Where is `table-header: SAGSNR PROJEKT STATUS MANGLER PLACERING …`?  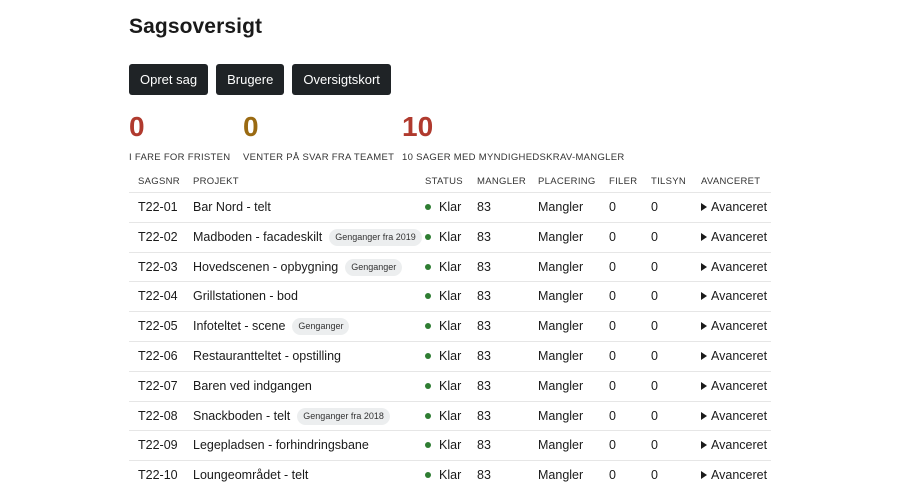
table-header: SAGSNR PROJEKT STATUS MANGLER PLACERING … is located at coordinates (450, 181).